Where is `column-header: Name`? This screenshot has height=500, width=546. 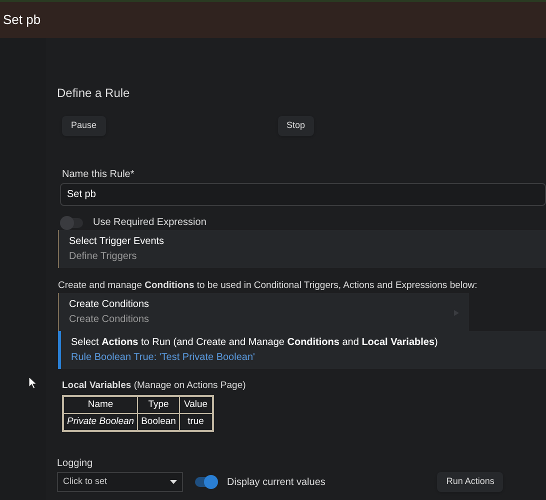 column-header: Name is located at coordinates (100, 405).